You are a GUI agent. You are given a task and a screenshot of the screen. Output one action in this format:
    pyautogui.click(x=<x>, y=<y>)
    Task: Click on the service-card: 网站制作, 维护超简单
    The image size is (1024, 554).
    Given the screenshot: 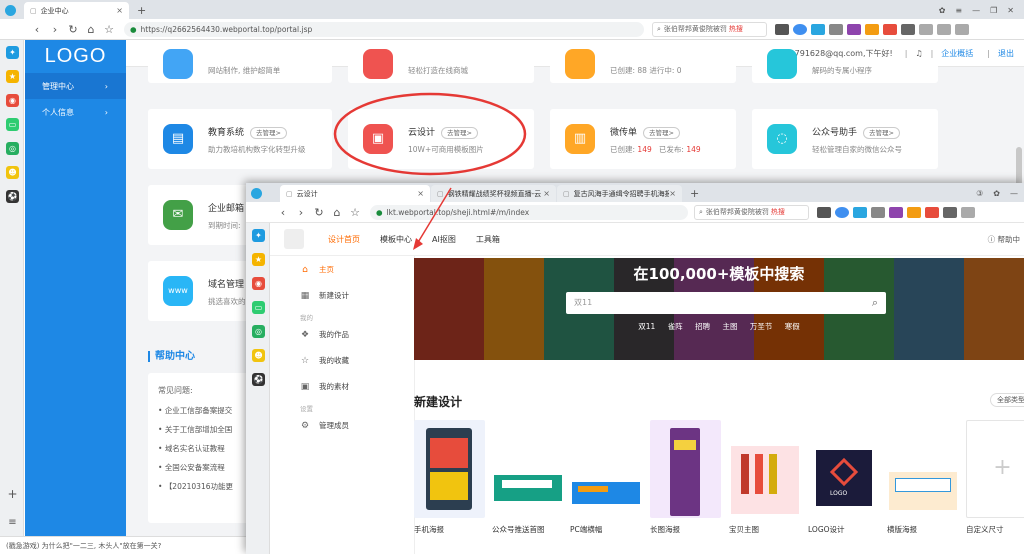 What is the action you would take?
    pyautogui.click(x=240, y=66)
    